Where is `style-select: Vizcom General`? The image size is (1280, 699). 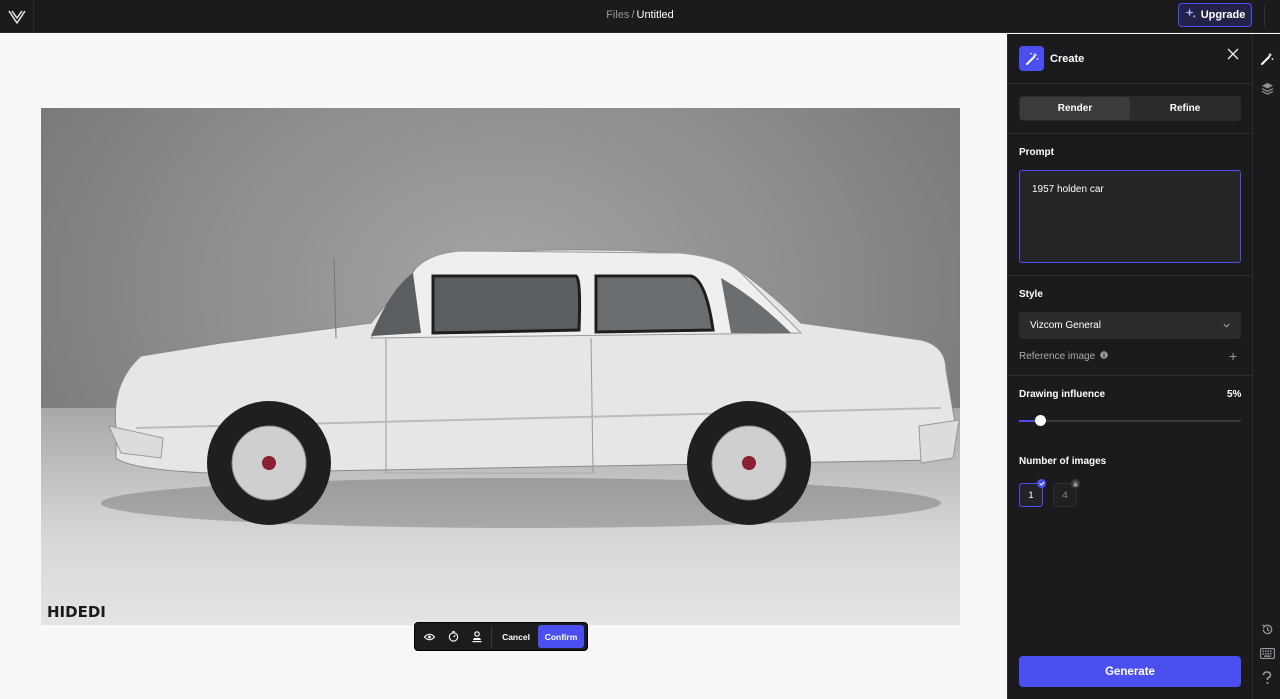 style-select: Vizcom General is located at coordinates (1130, 325).